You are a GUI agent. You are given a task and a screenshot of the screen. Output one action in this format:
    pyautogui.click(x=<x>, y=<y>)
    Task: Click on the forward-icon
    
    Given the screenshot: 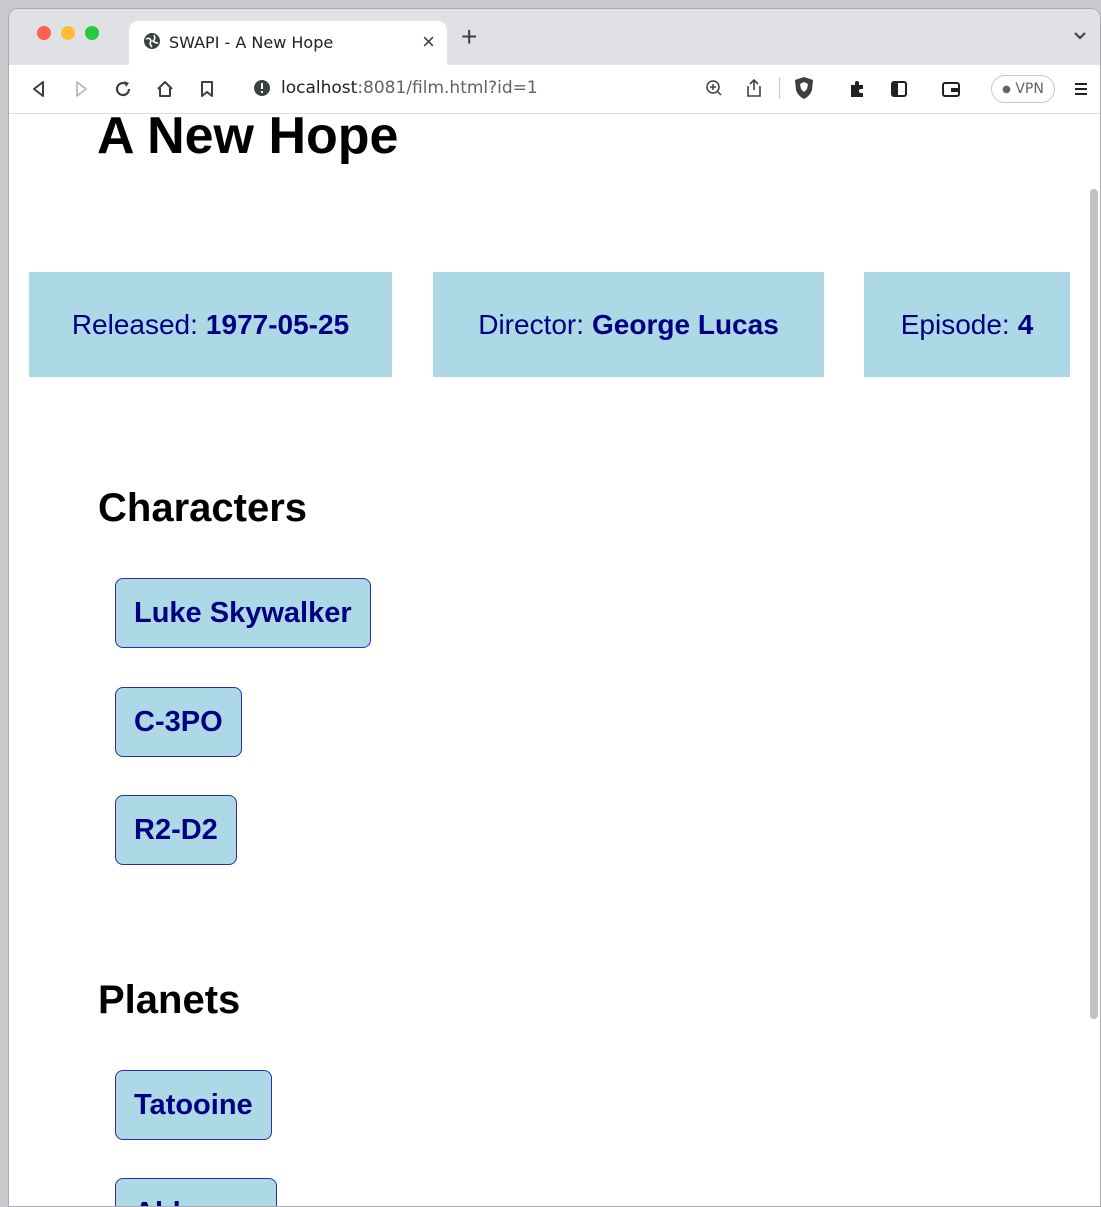 What is the action you would take?
    pyautogui.click(x=81, y=89)
    